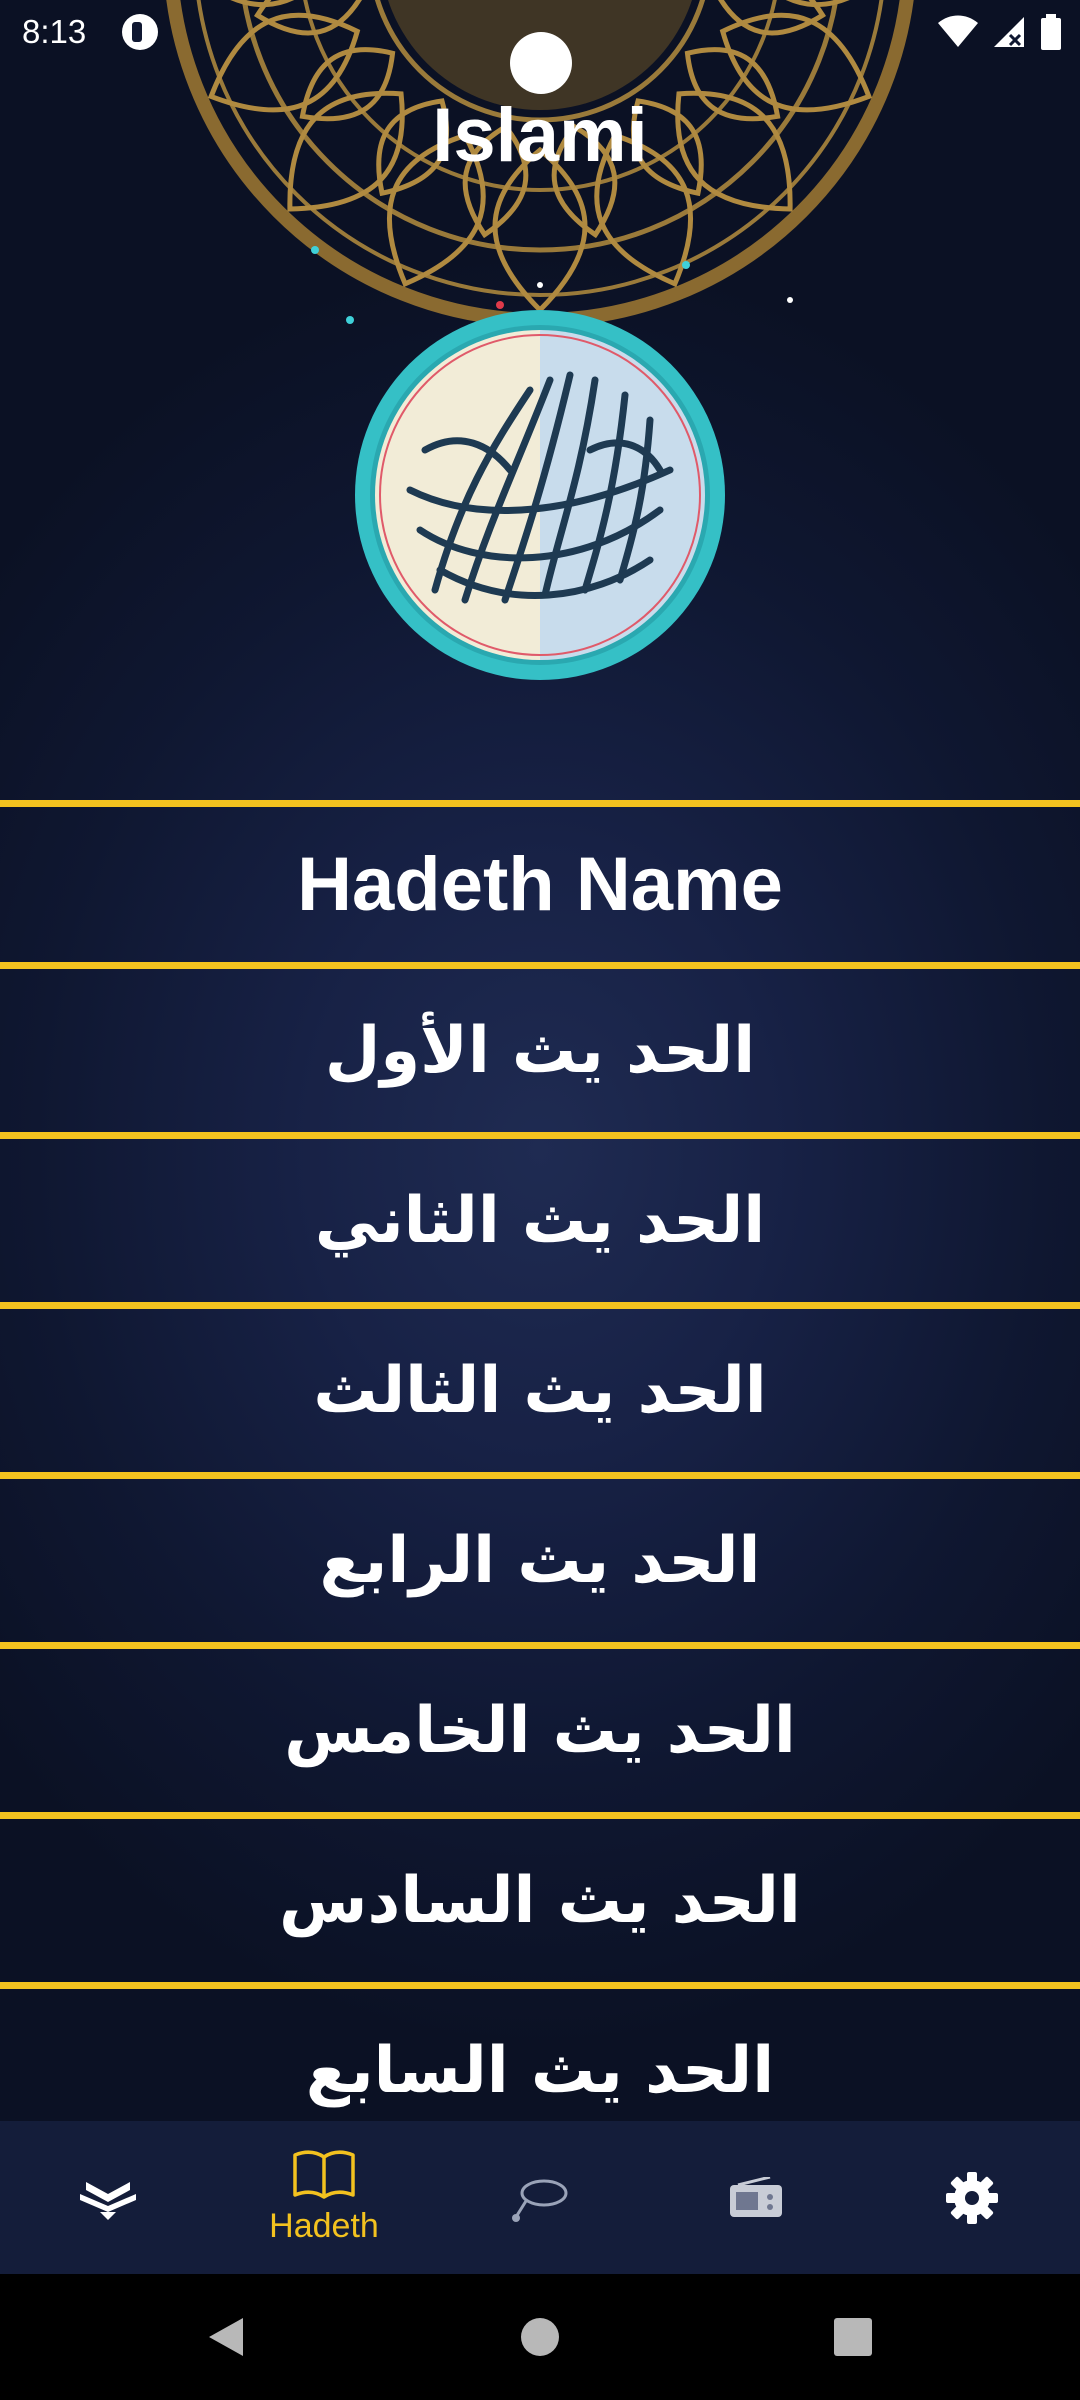  Describe the element at coordinates (540, 884) in the screenshot. I see `list-header: Hadeth Name` at that location.